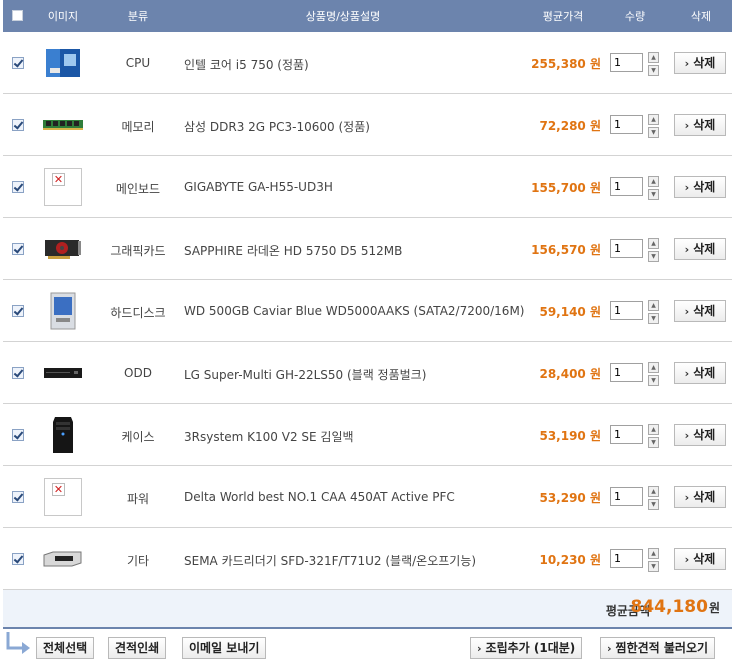 This screenshot has width=732, height=664. Describe the element at coordinates (675, 607) in the screenshot. I see `total-value: 844,180원` at that location.